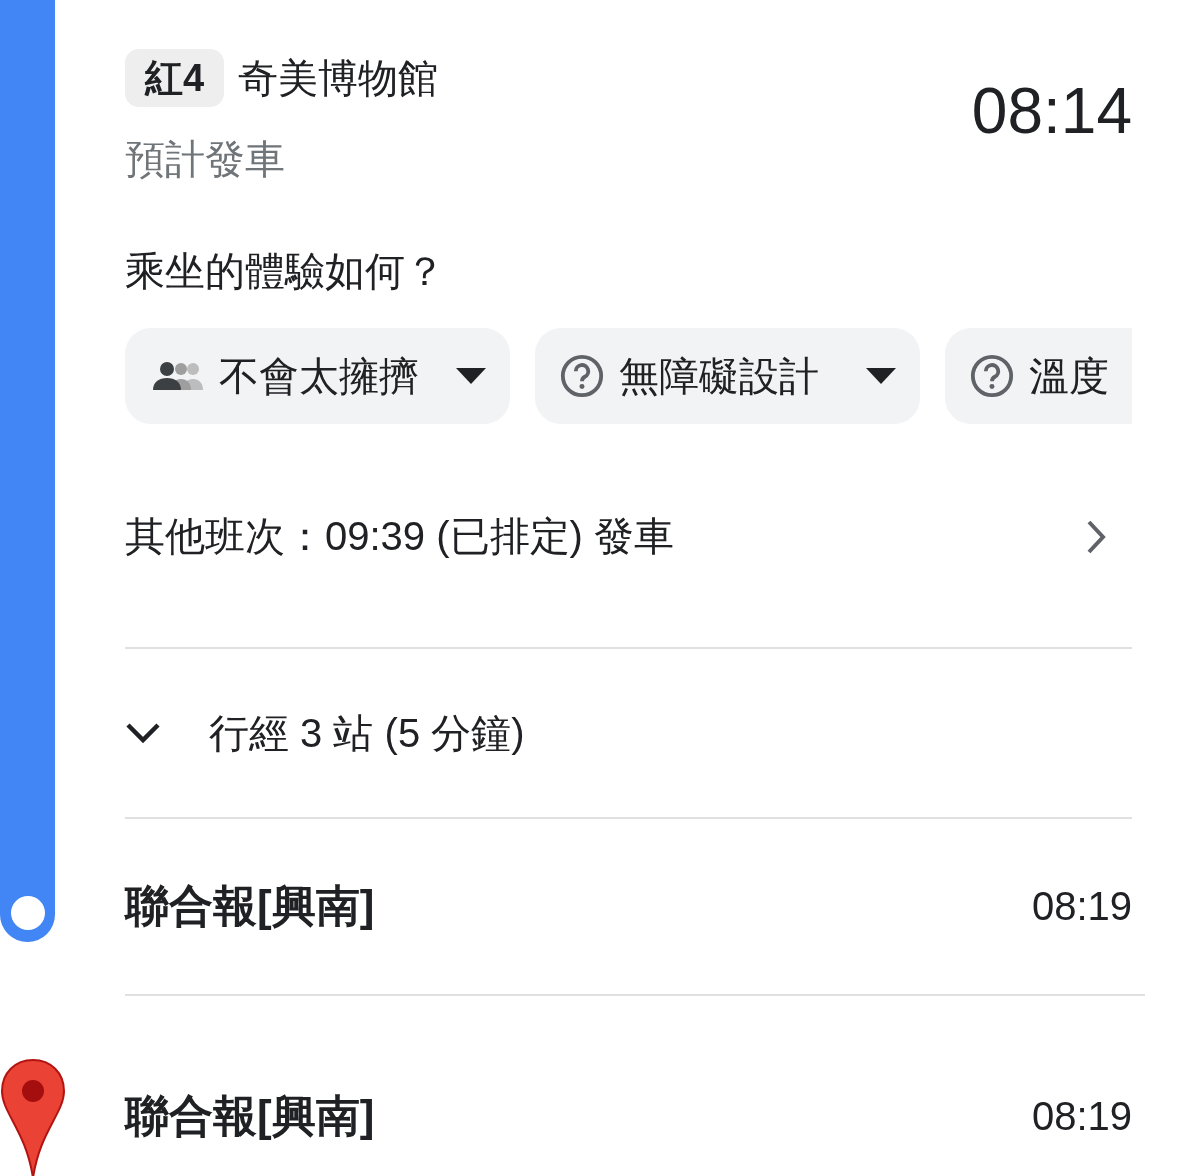 This screenshot has height=1176, width=1192. I want to click on feedback-chip: 溫度, so click(1038, 376).